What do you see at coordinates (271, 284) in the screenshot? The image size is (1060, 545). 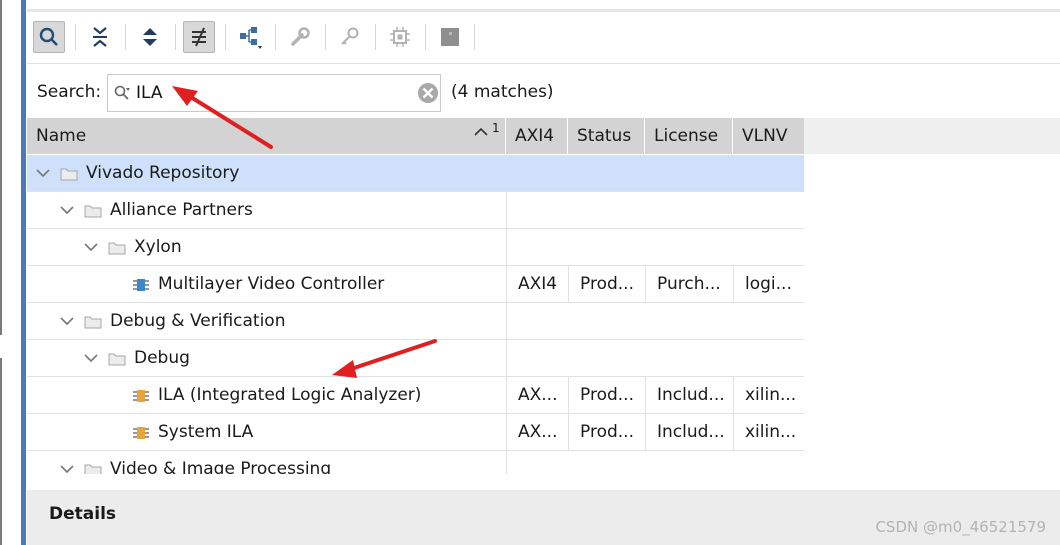 I see `ip-name: Multilayer Video Controller` at bounding box center [271, 284].